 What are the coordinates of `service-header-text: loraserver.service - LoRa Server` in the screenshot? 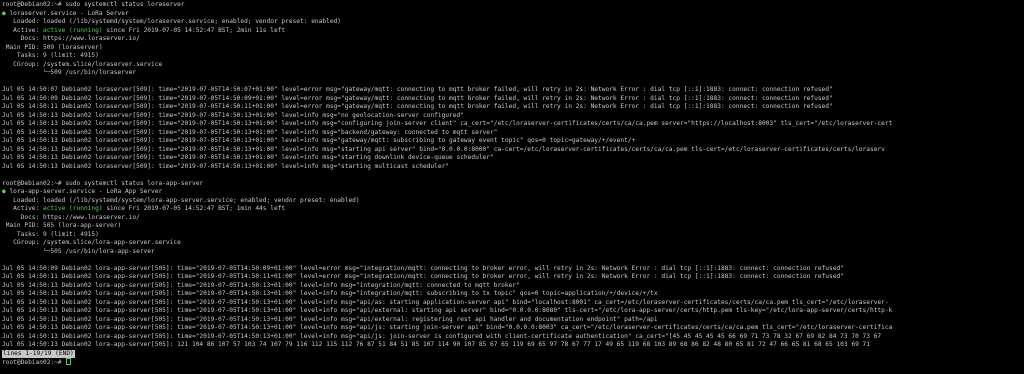 It's located at (67, 13).